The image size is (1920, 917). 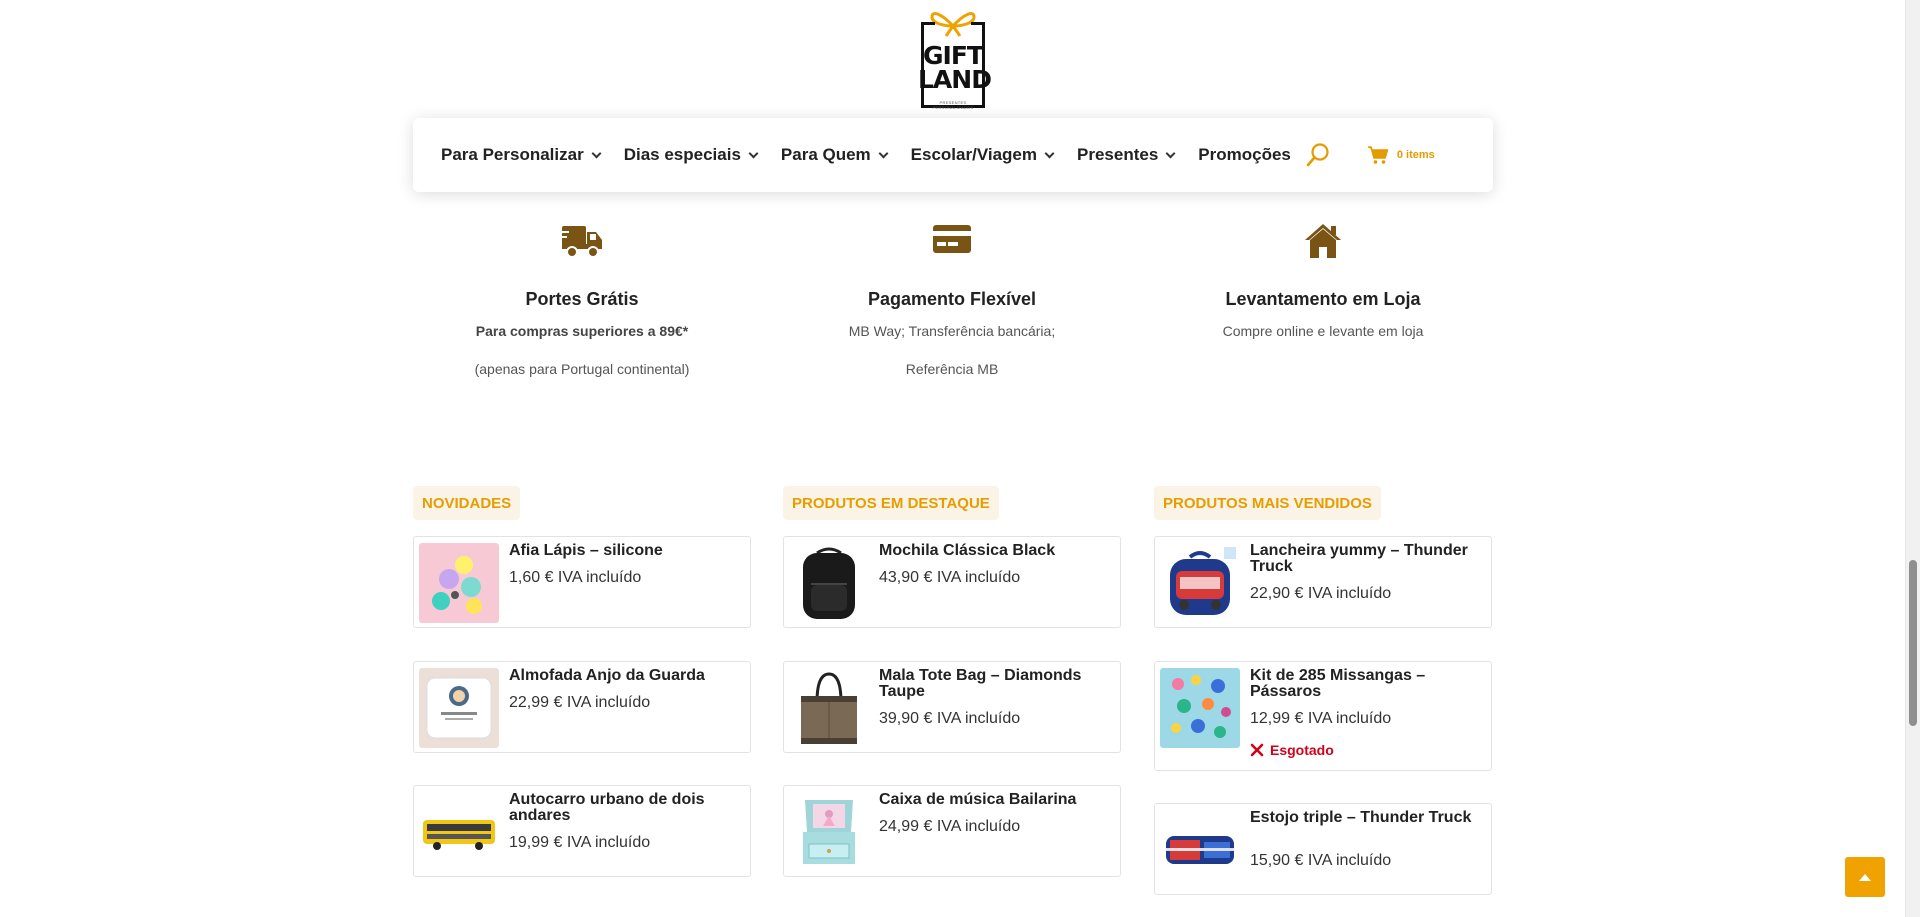 I want to click on product-title: Almofada Anjo da Guarda, so click(x=628, y=676).